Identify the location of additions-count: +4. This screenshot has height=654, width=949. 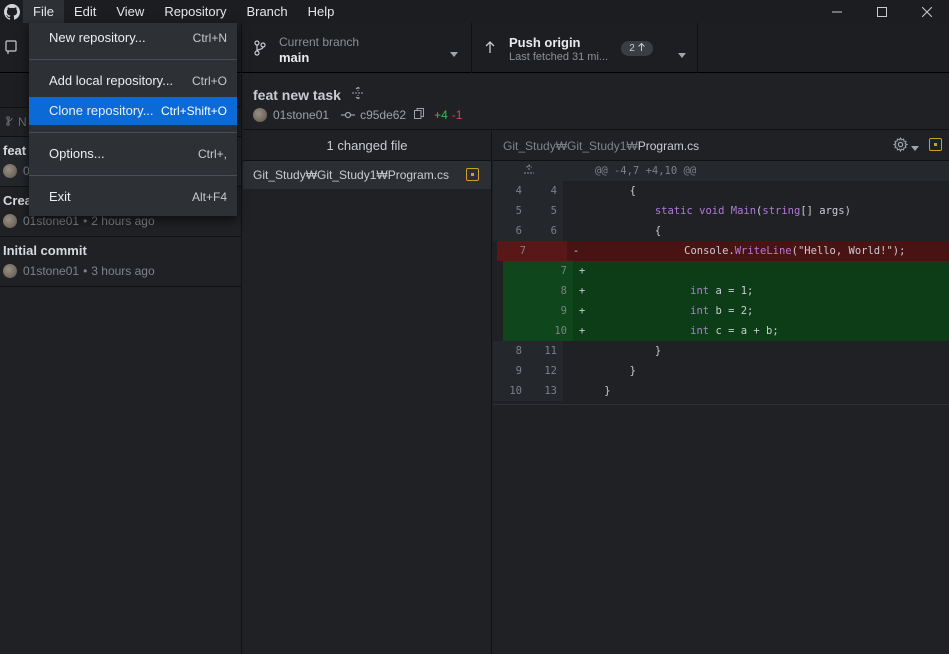
(441, 115).